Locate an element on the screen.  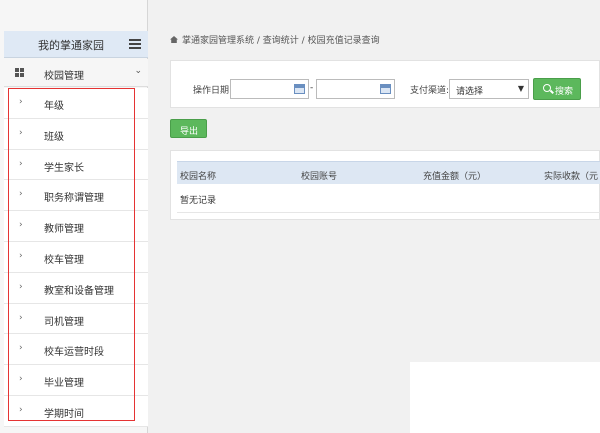
sidebar-item-semester: › 学期时间 is located at coordinates (76, 411).